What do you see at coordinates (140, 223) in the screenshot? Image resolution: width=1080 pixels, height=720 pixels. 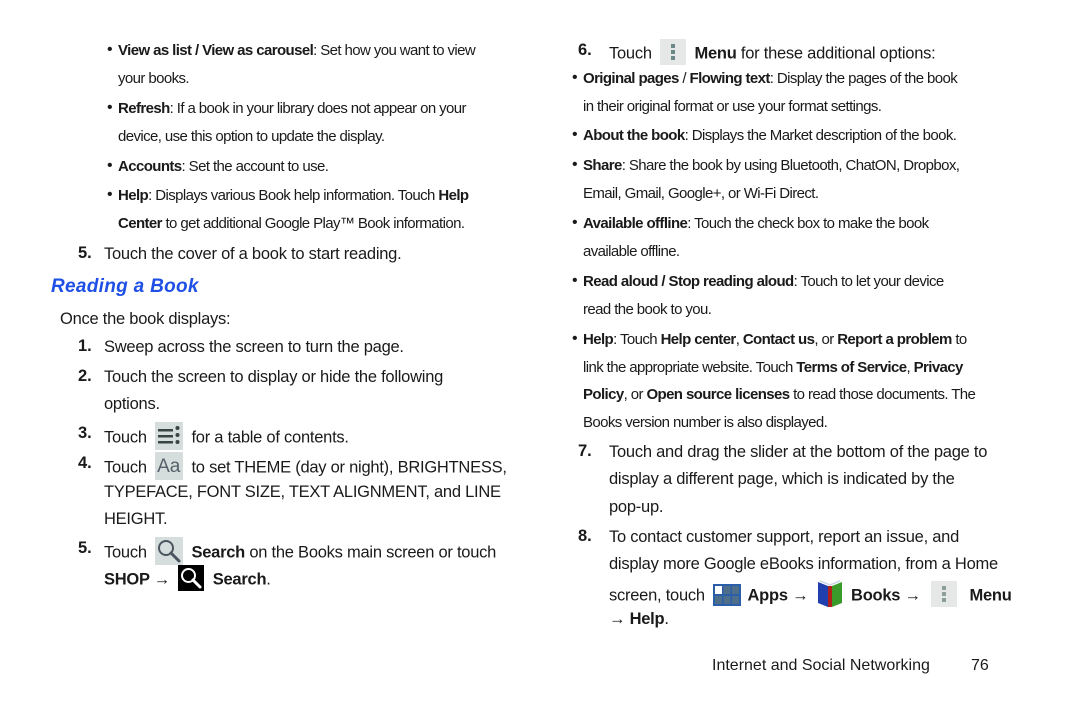 I see `bold-term: Center` at bounding box center [140, 223].